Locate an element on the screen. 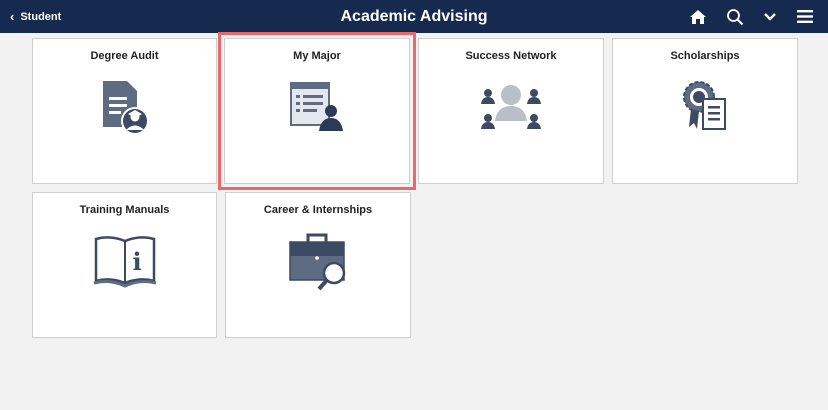  scholarships-icon is located at coordinates (705, 110).